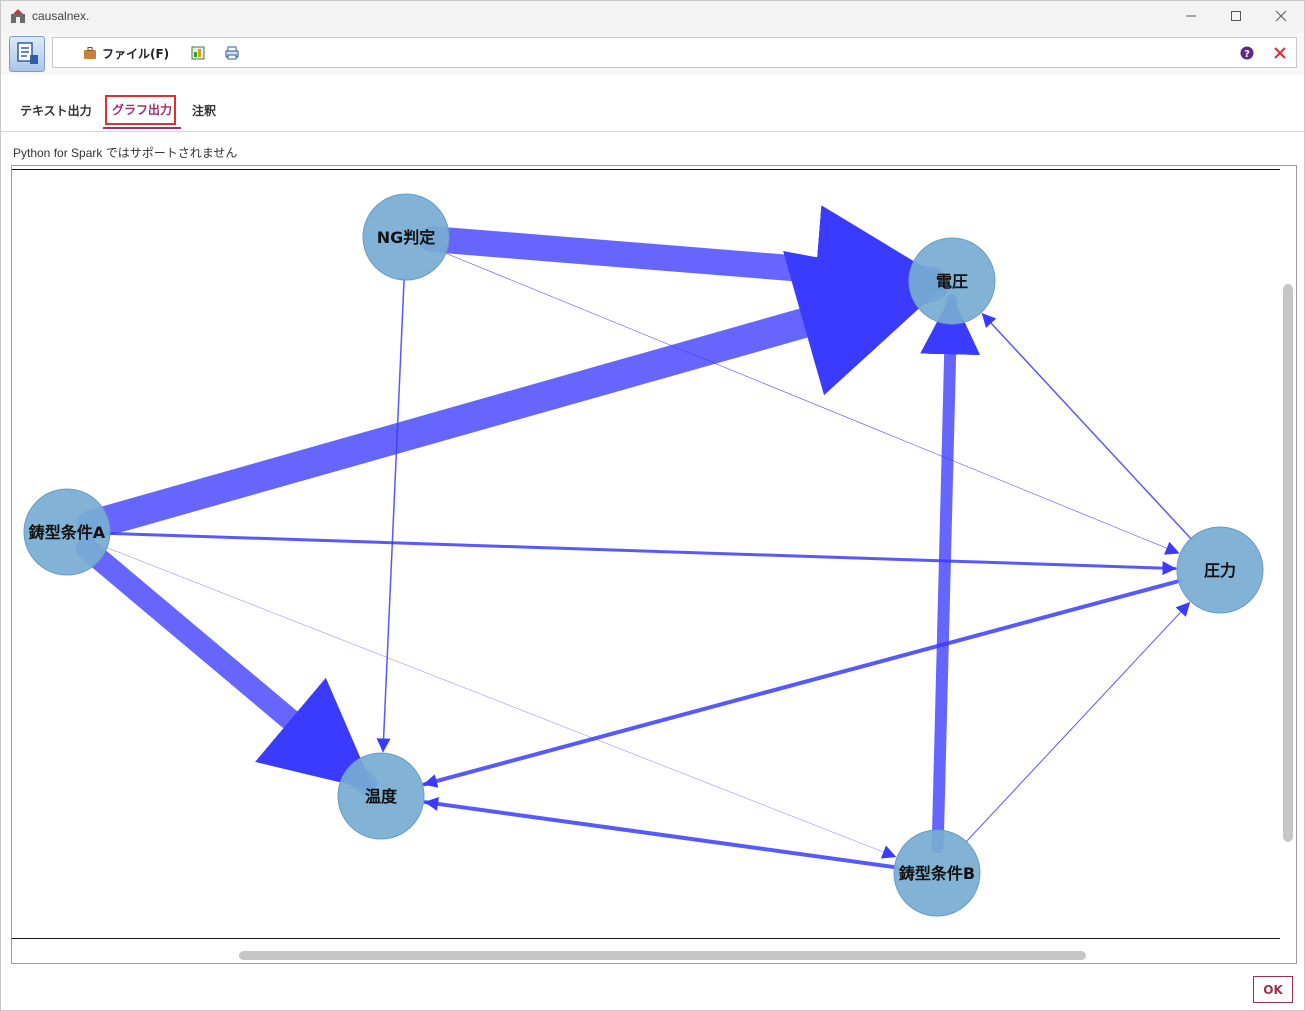 Image resolution: width=1305 pixels, height=1011 pixels. What do you see at coordinates (1087, 426) in the screenshot?
I see `edge-pressure-to-voltage` at bounding box center [1087, 426].